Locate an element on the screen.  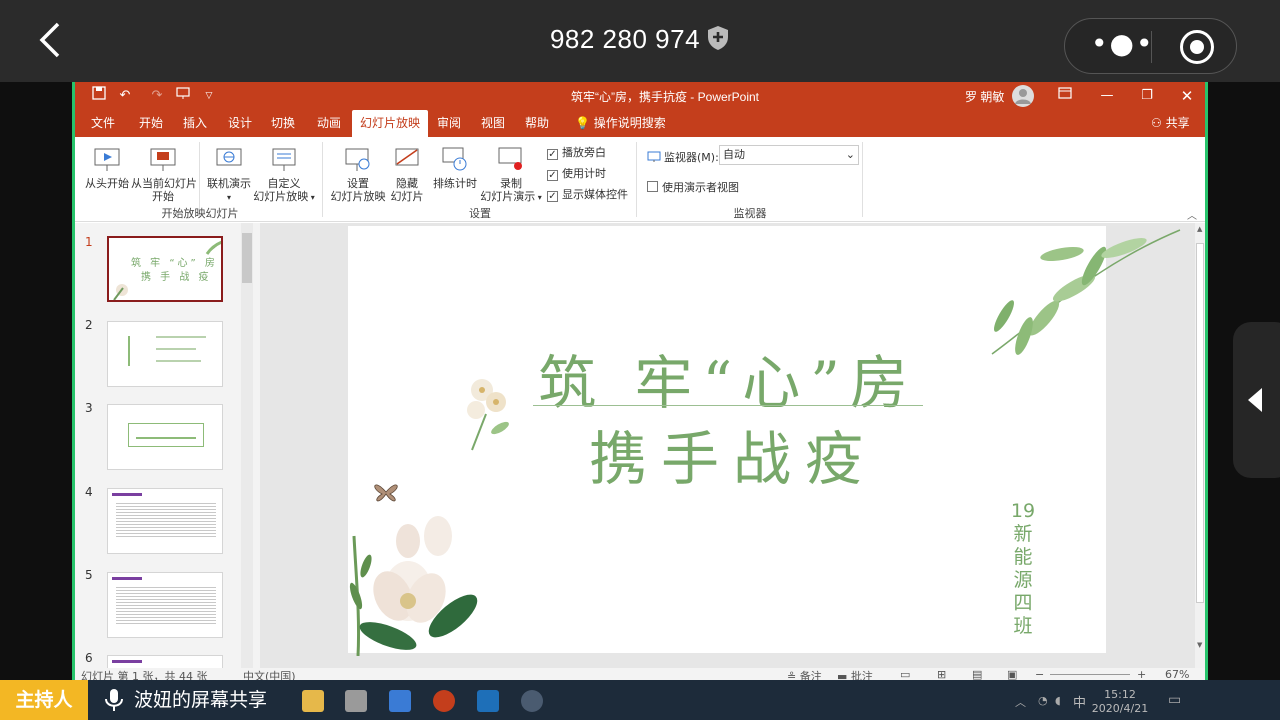
monitor-row: 监视器(M): is located at coordinates (683, 157).